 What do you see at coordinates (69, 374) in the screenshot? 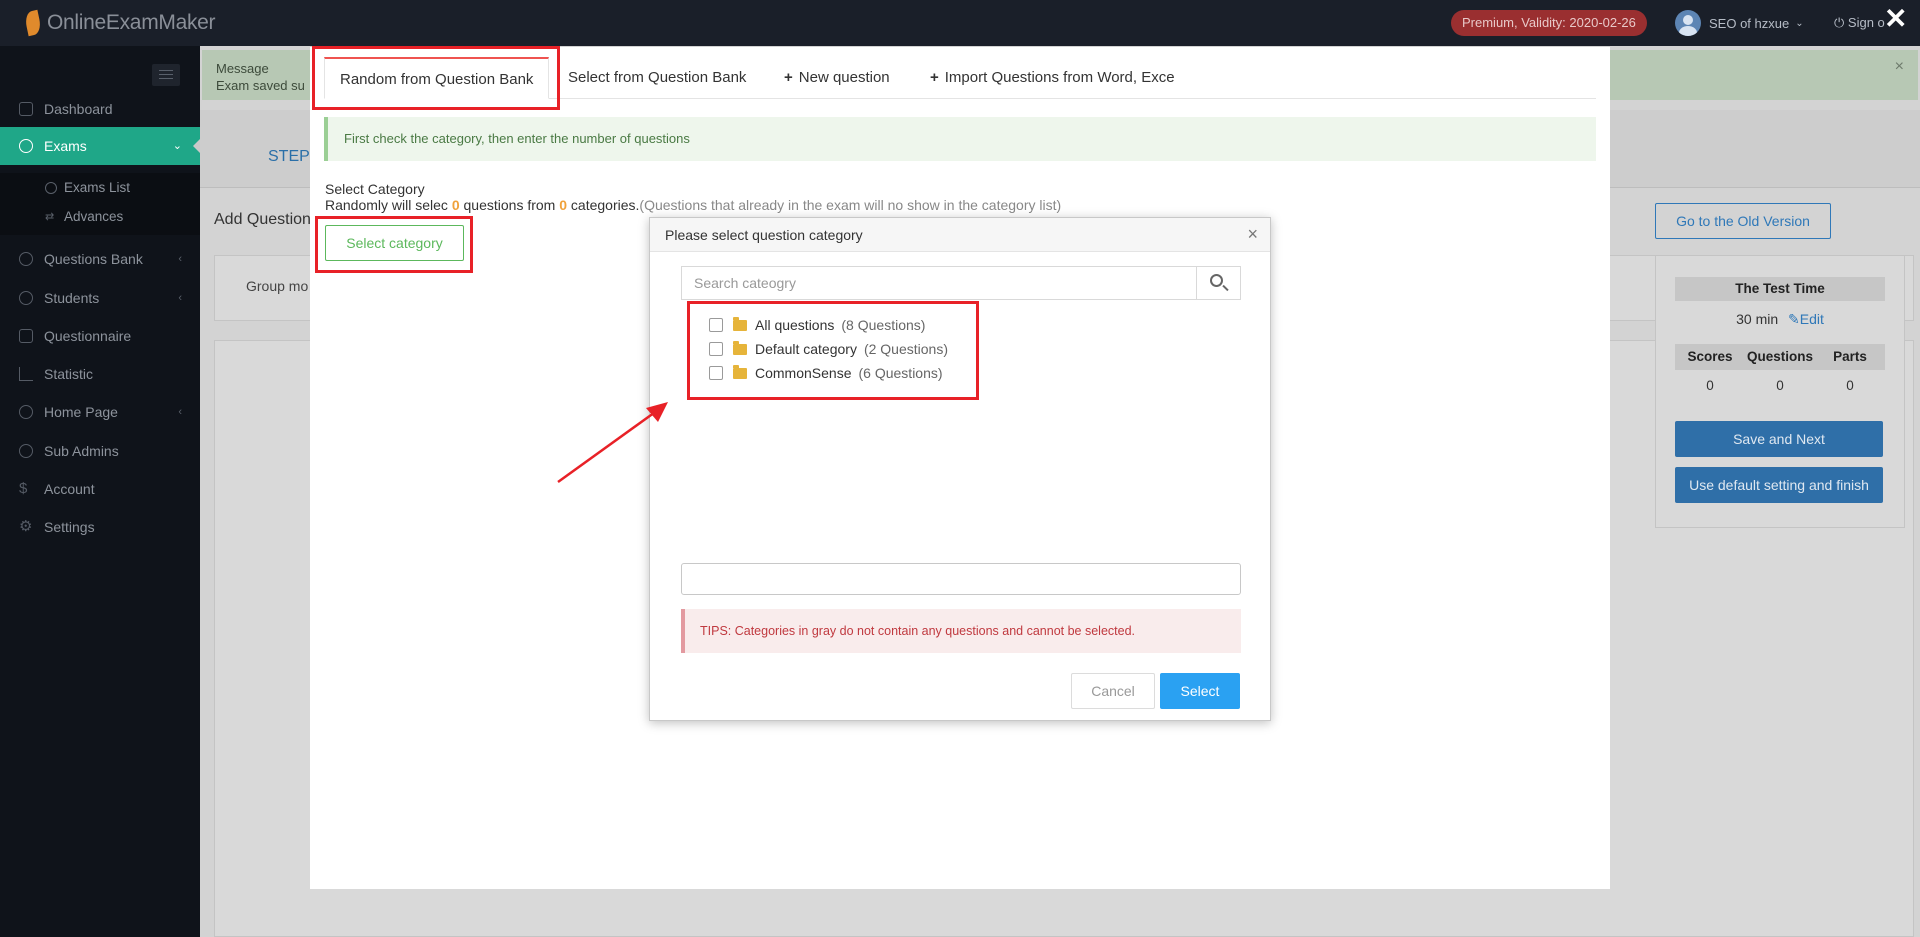
I see `sidebar-item-label: Statistic` at bounding box center [69, 374].